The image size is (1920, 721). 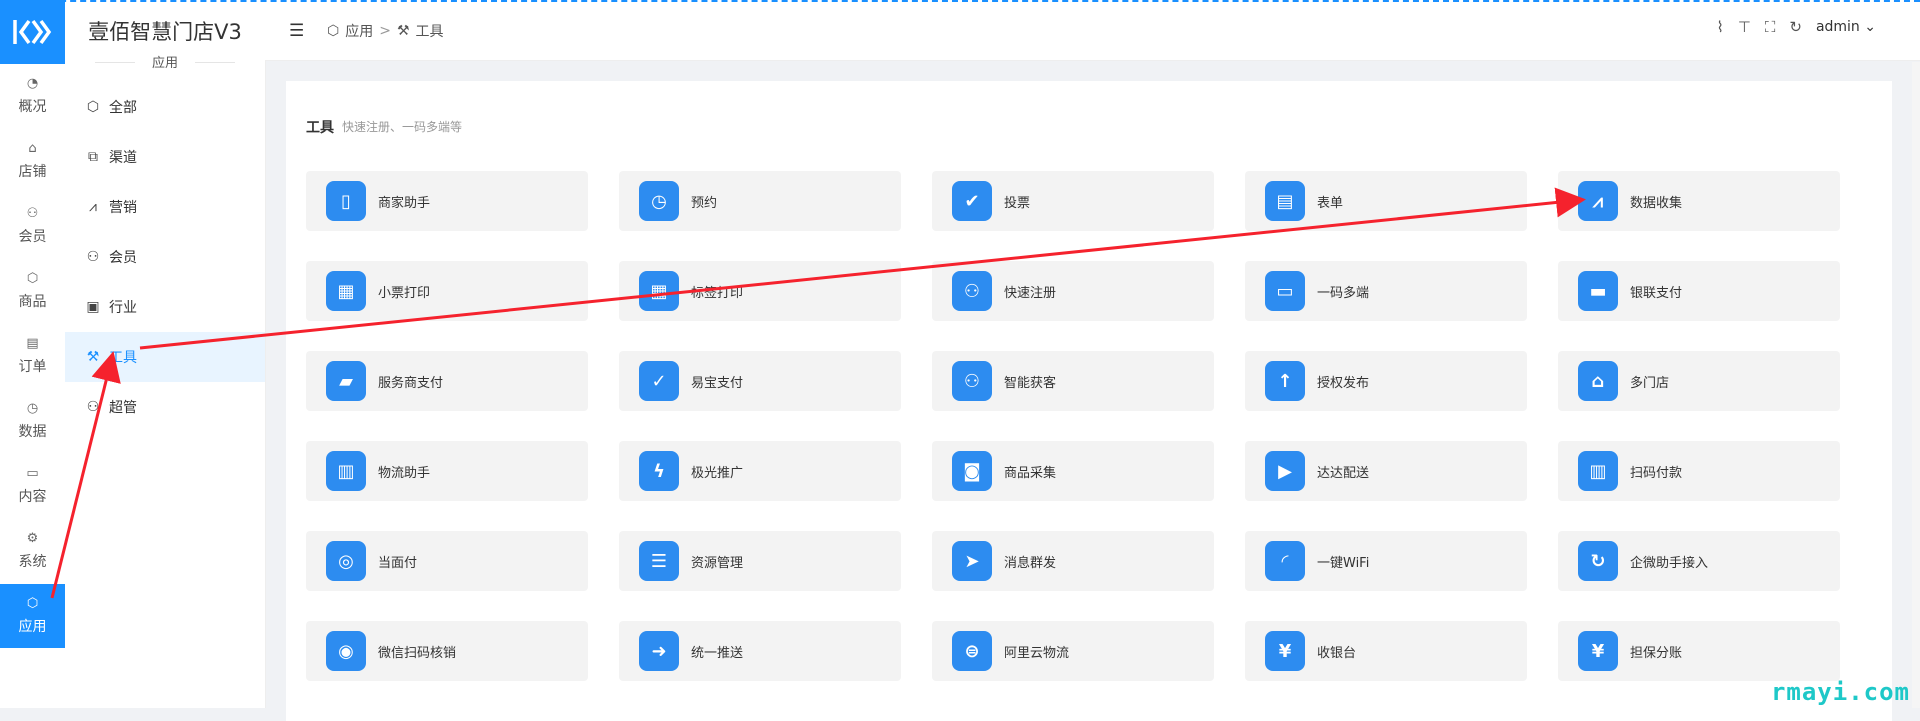 I want to click on tool-tile: ⚇ 智能获客, so click(x=1073, y=381).